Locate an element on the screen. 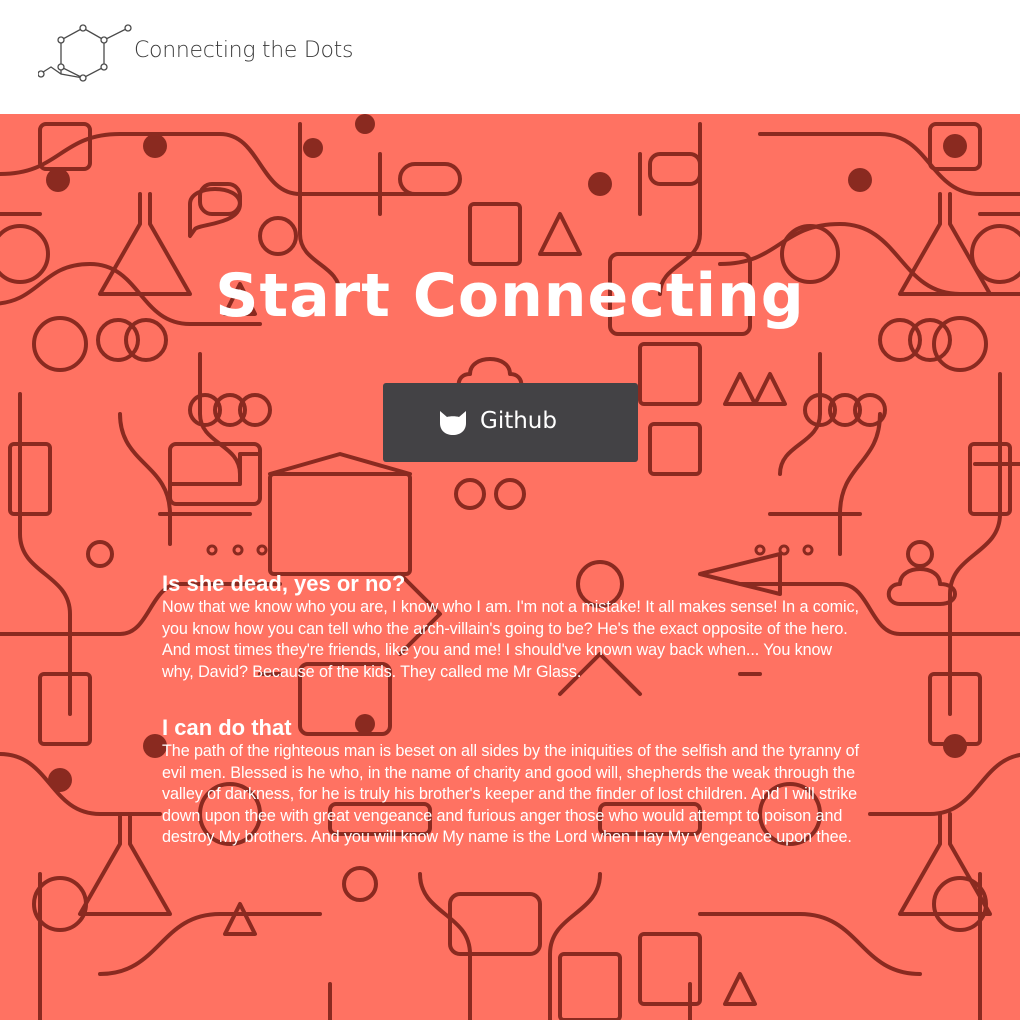  article-title: I can do that is located at coordinates (227, 727).